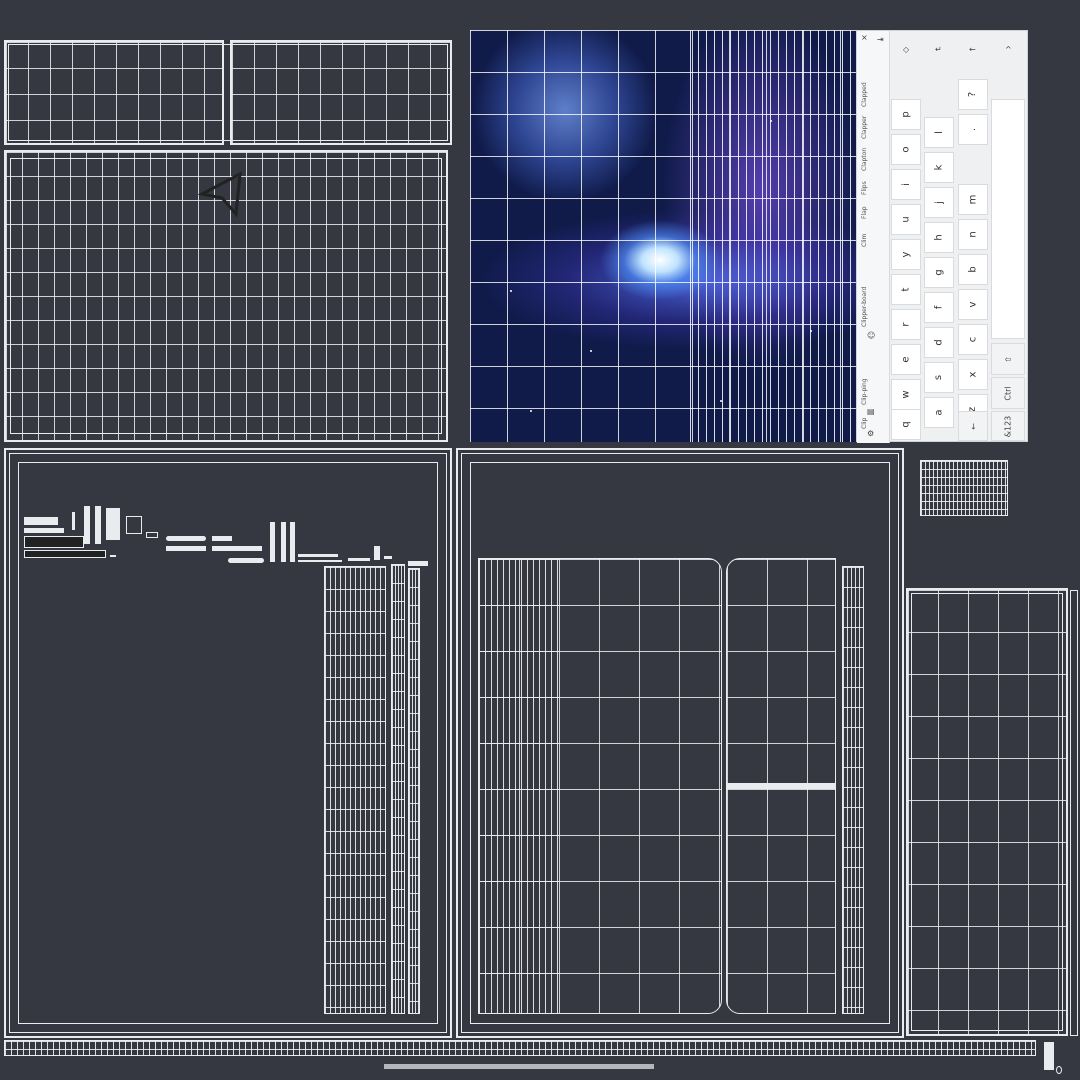 The height and width of the screenshot is (1080, 1080). What do you see at coordinates (973, 129) in the screenshot?
I see `key-period: .` at bounding box center [973, 129].